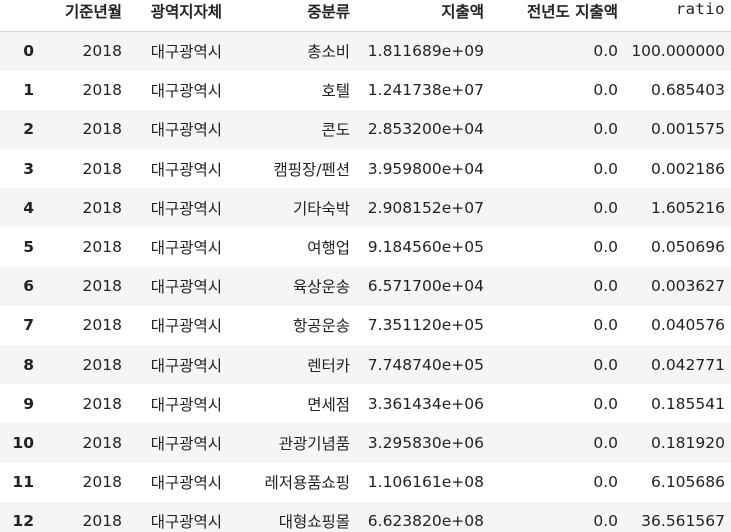  Describe the element at coordinates (365, 247) in the screenshot. I see `table-row: 5 2018 대구광역시 여행업 9.184560e+05 0.0 0.050696` at that location.